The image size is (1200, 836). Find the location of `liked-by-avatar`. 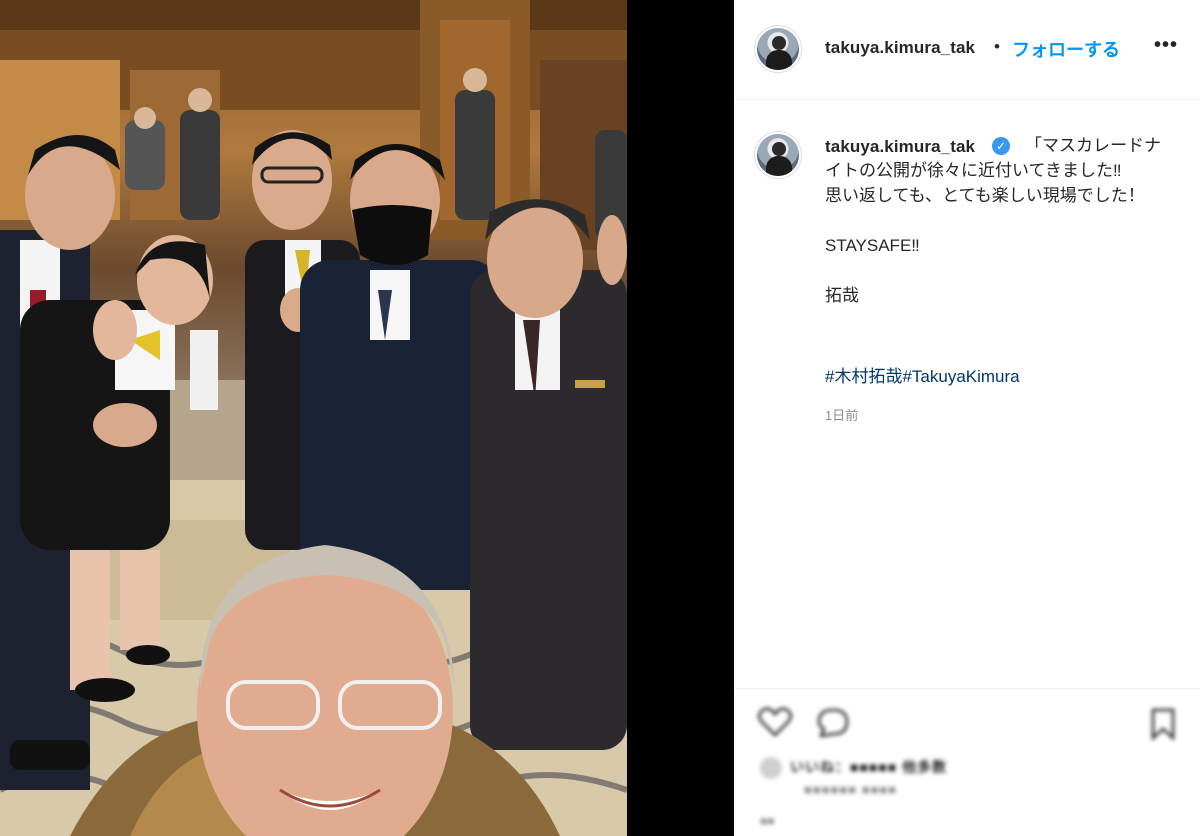

liked-by-avatar is located at coordinates (771, 768).